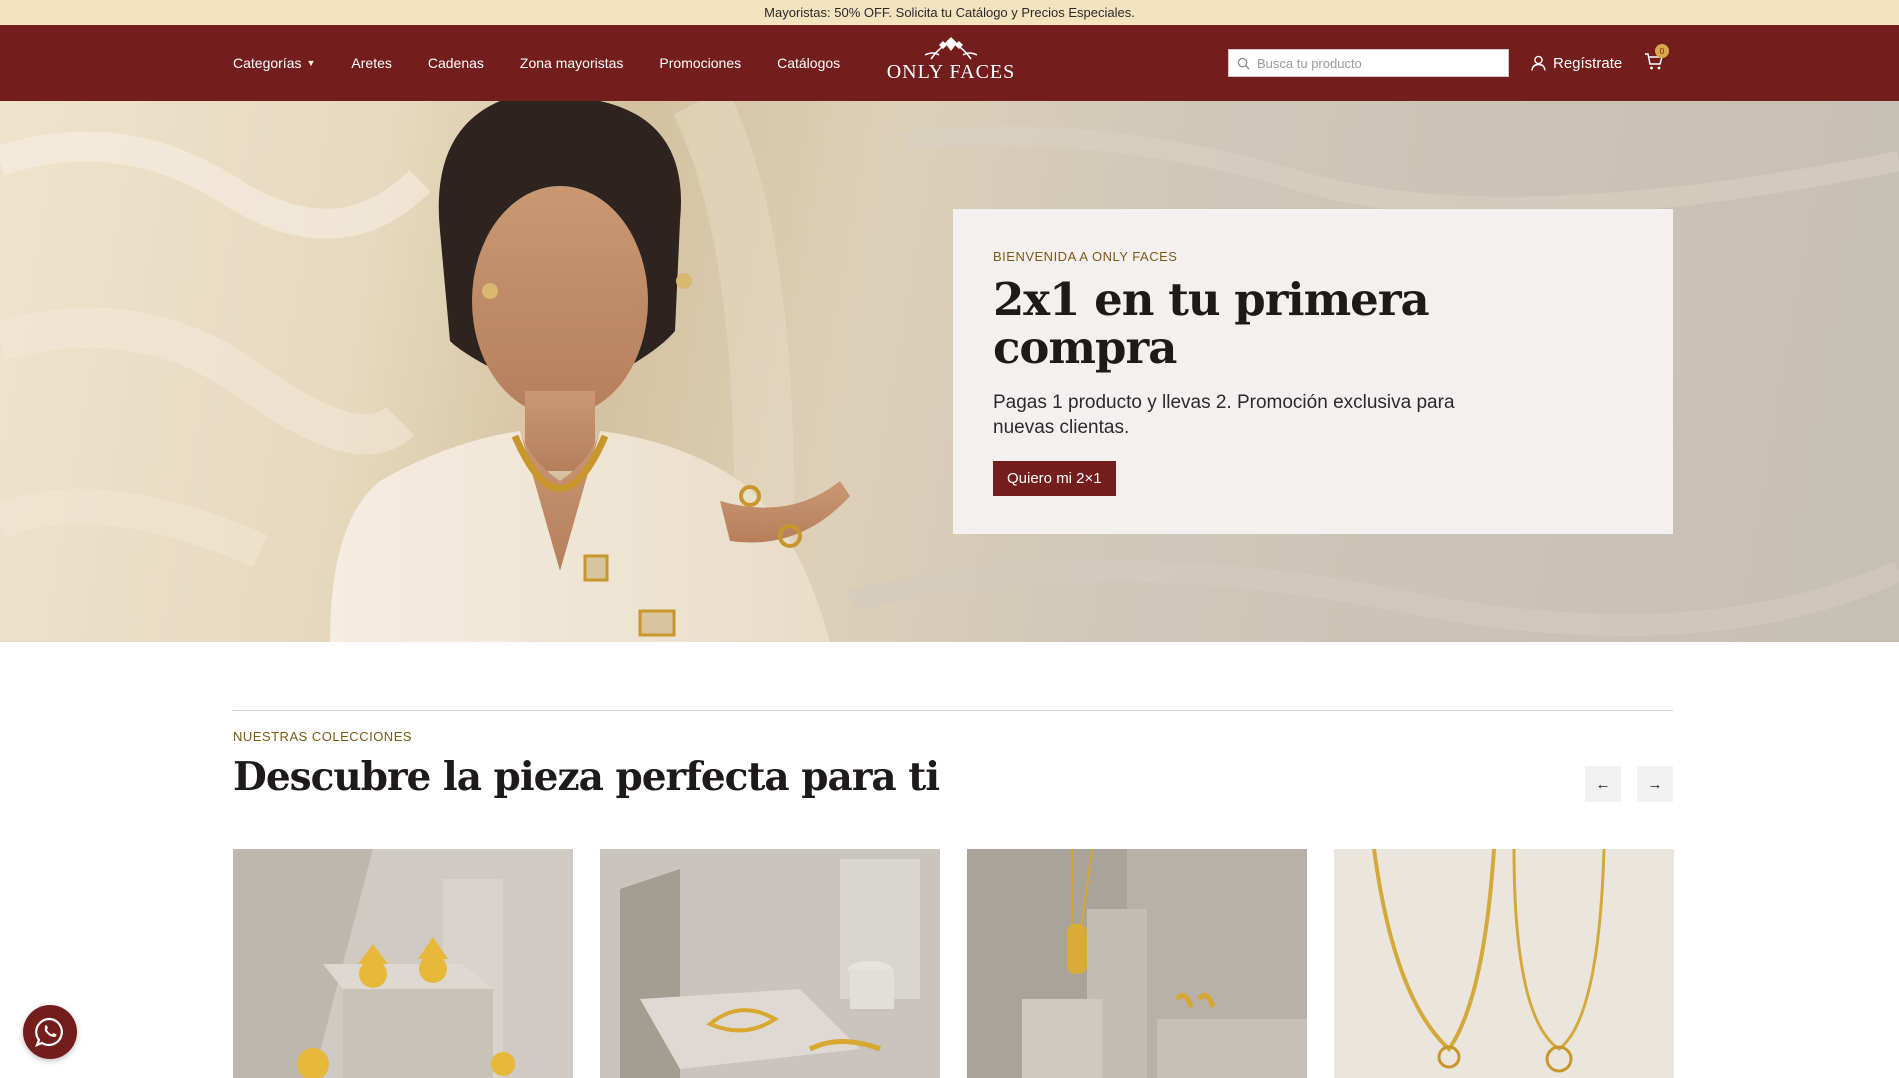 The image size is (1899, 1078). I want to click on nav-item-cadenas: Cadenas, so click(456, 63).